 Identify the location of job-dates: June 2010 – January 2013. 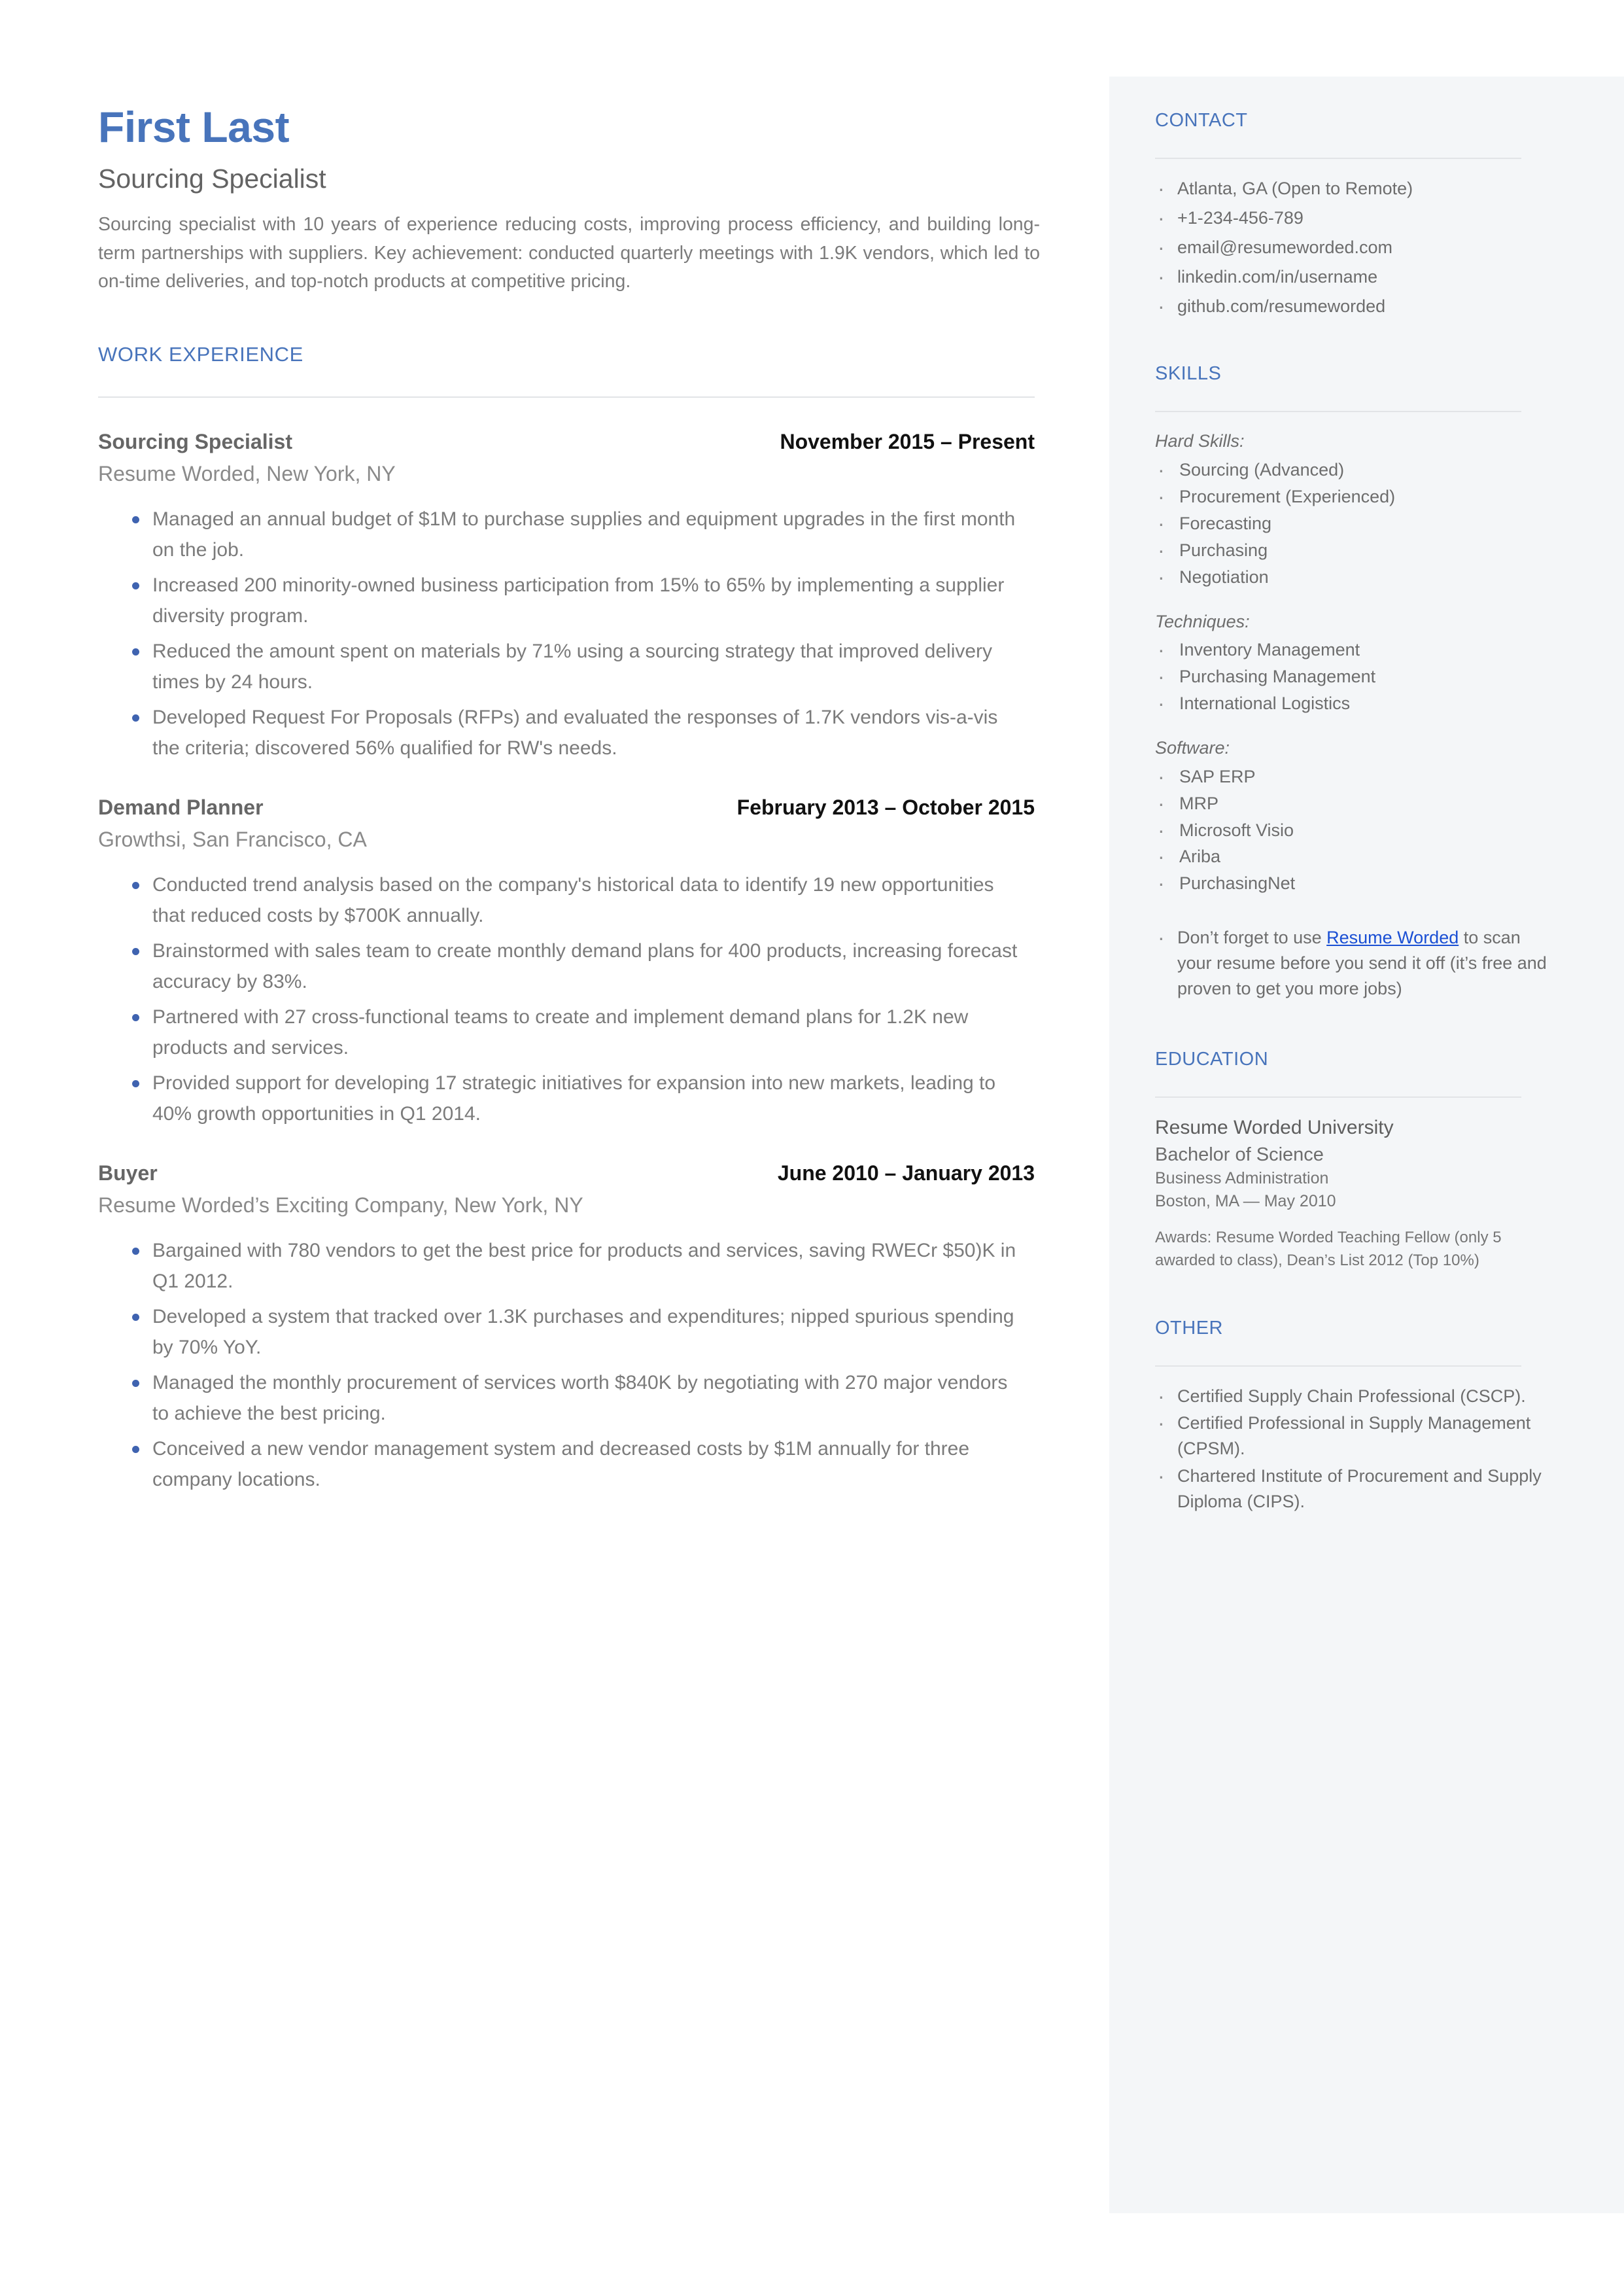
(906, 1173).